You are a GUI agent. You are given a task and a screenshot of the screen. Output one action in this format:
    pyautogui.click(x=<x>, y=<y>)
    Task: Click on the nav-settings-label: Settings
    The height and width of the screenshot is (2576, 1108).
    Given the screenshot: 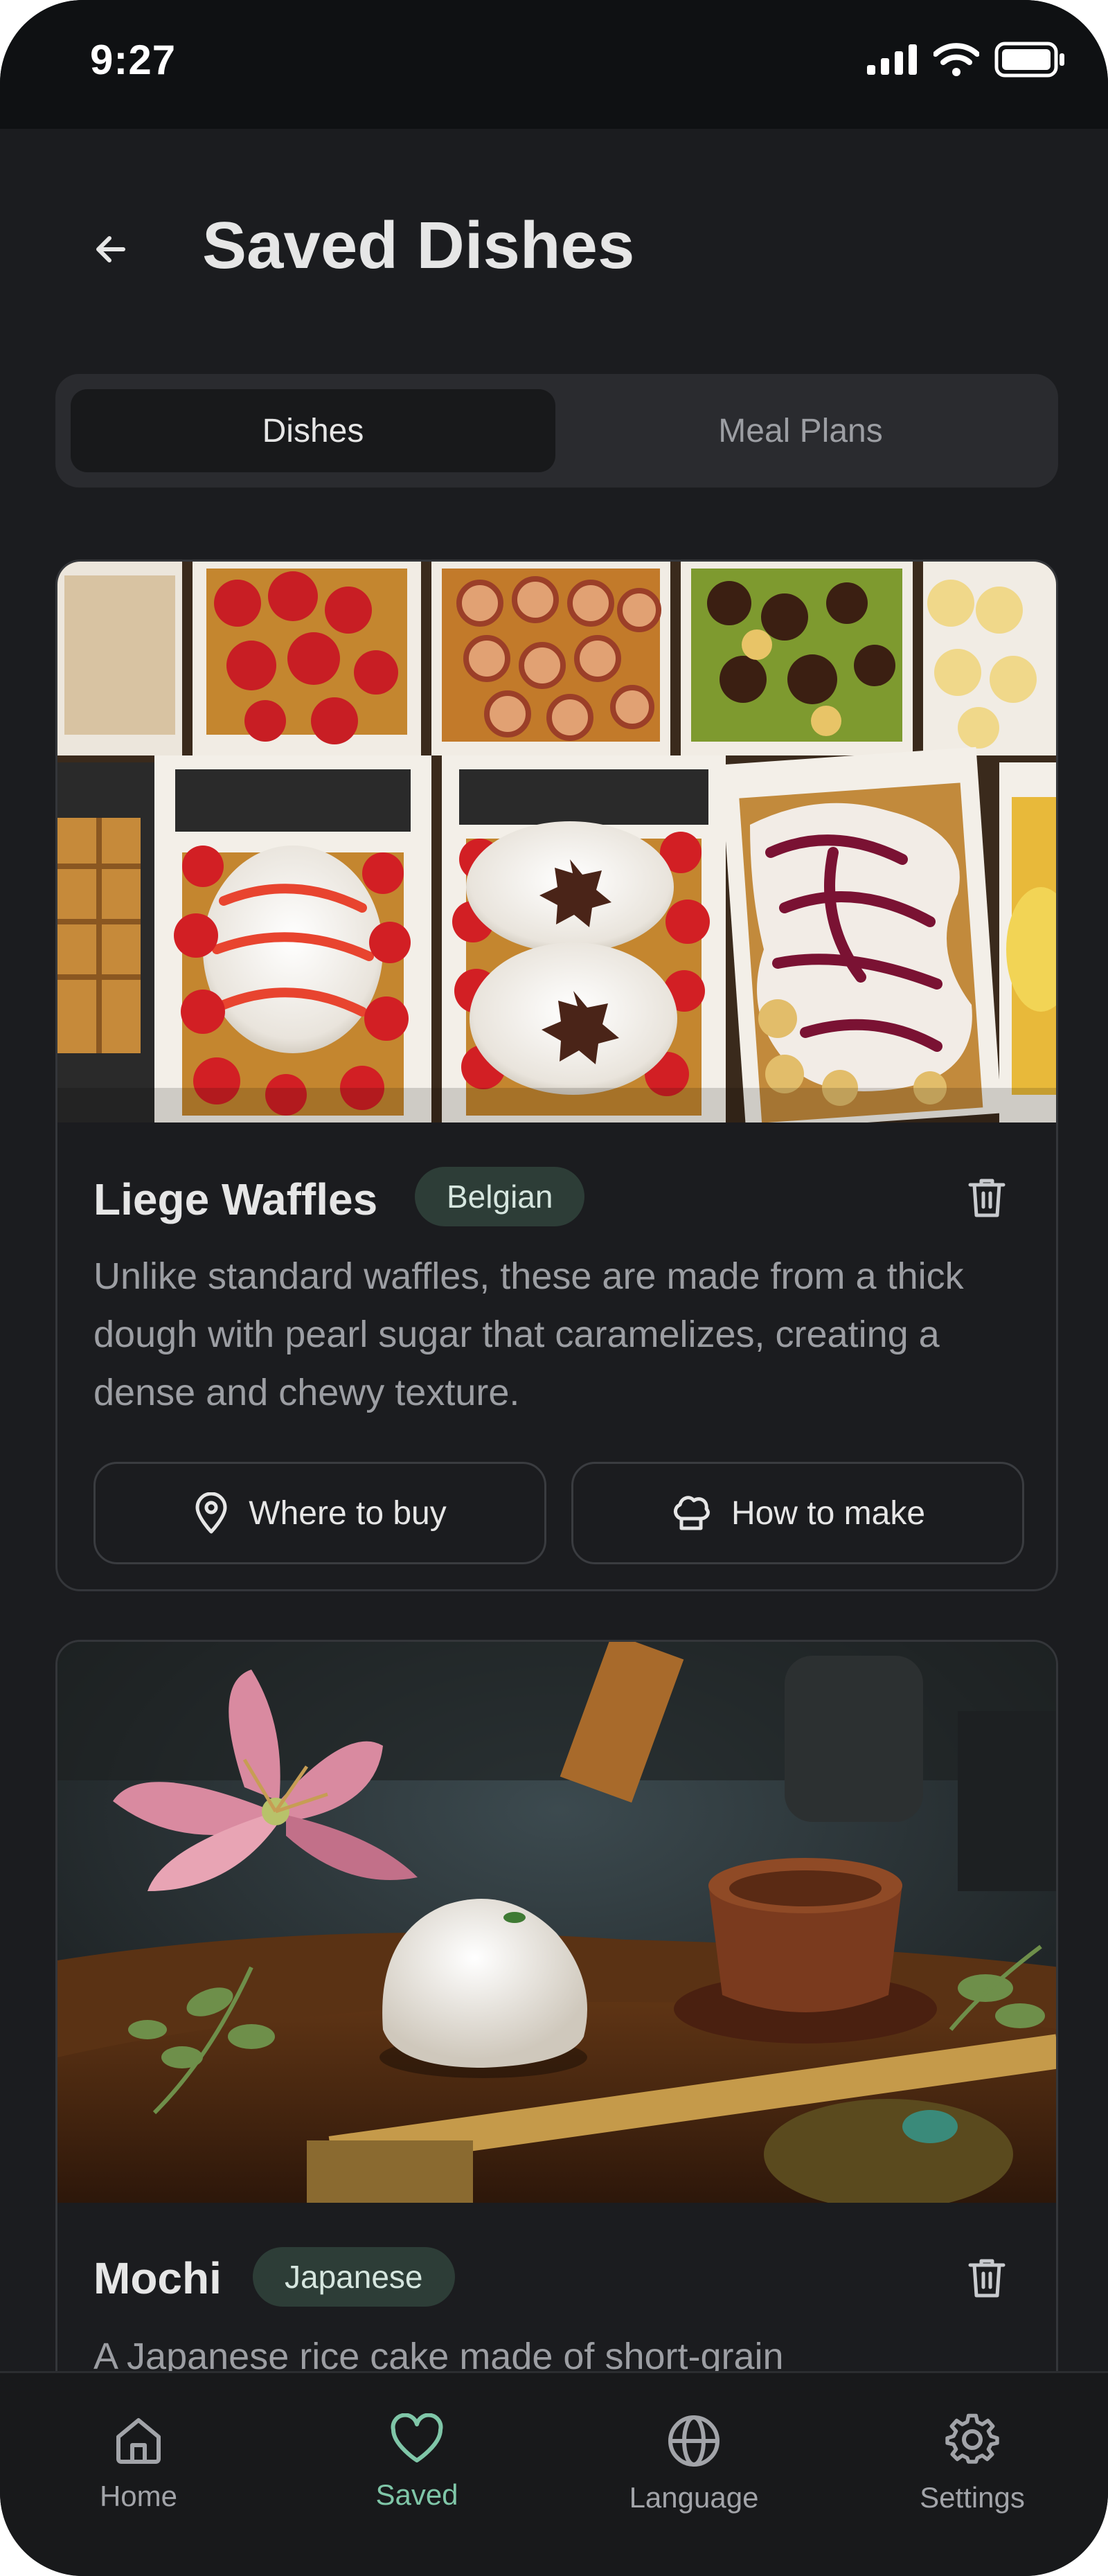 What is the action you would take?
    pyautogui.click(x=972, y=2497)
    